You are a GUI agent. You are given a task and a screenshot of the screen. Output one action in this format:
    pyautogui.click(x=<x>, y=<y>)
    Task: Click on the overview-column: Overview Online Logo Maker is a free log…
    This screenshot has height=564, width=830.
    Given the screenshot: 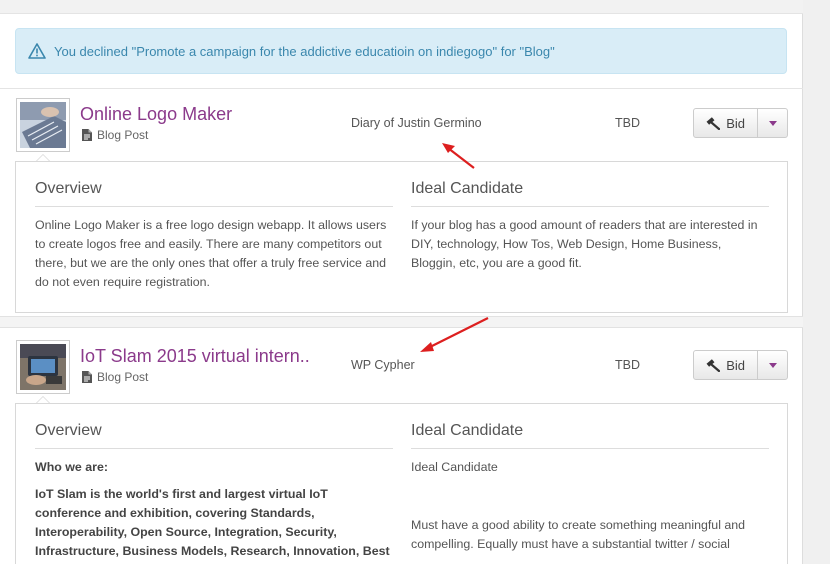 What is the action you would take?
    pyautogui.click(x=214, y=236)
    